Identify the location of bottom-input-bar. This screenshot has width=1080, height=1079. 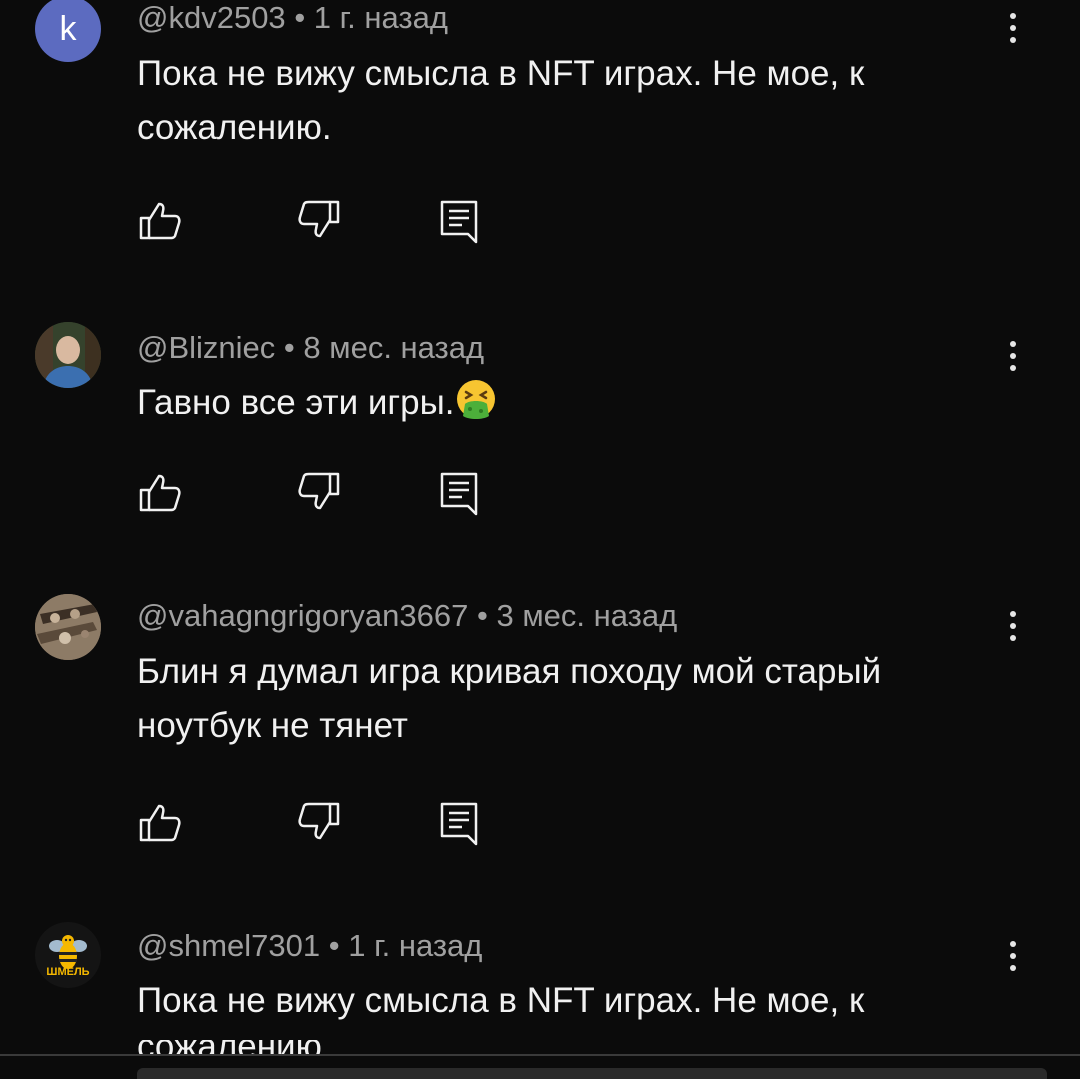
(592, 1073).